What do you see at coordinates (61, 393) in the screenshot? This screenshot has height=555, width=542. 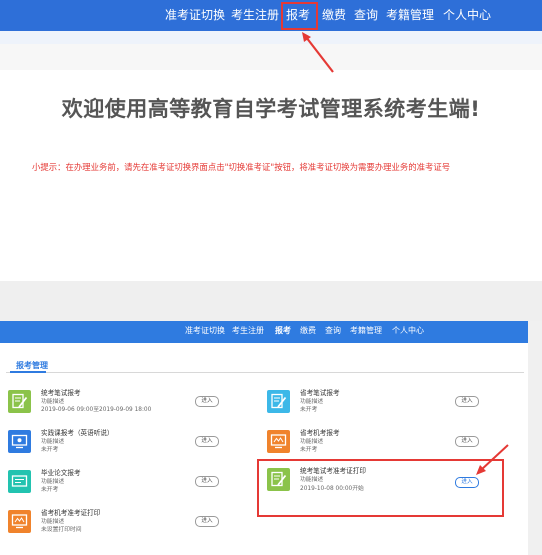 I see `card-title: 统考笔试报考` at bounding box center [61, 393].